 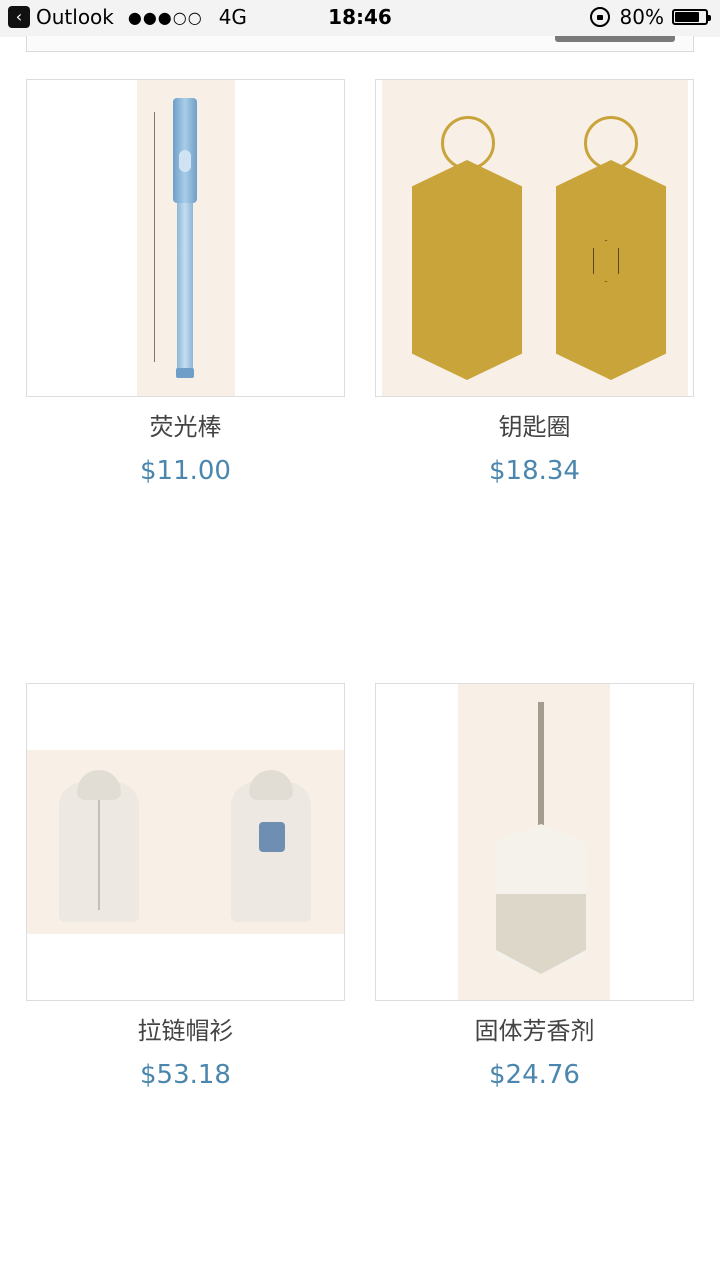 I want to click on zip-hoodie-image, so click(x=185, y=842).